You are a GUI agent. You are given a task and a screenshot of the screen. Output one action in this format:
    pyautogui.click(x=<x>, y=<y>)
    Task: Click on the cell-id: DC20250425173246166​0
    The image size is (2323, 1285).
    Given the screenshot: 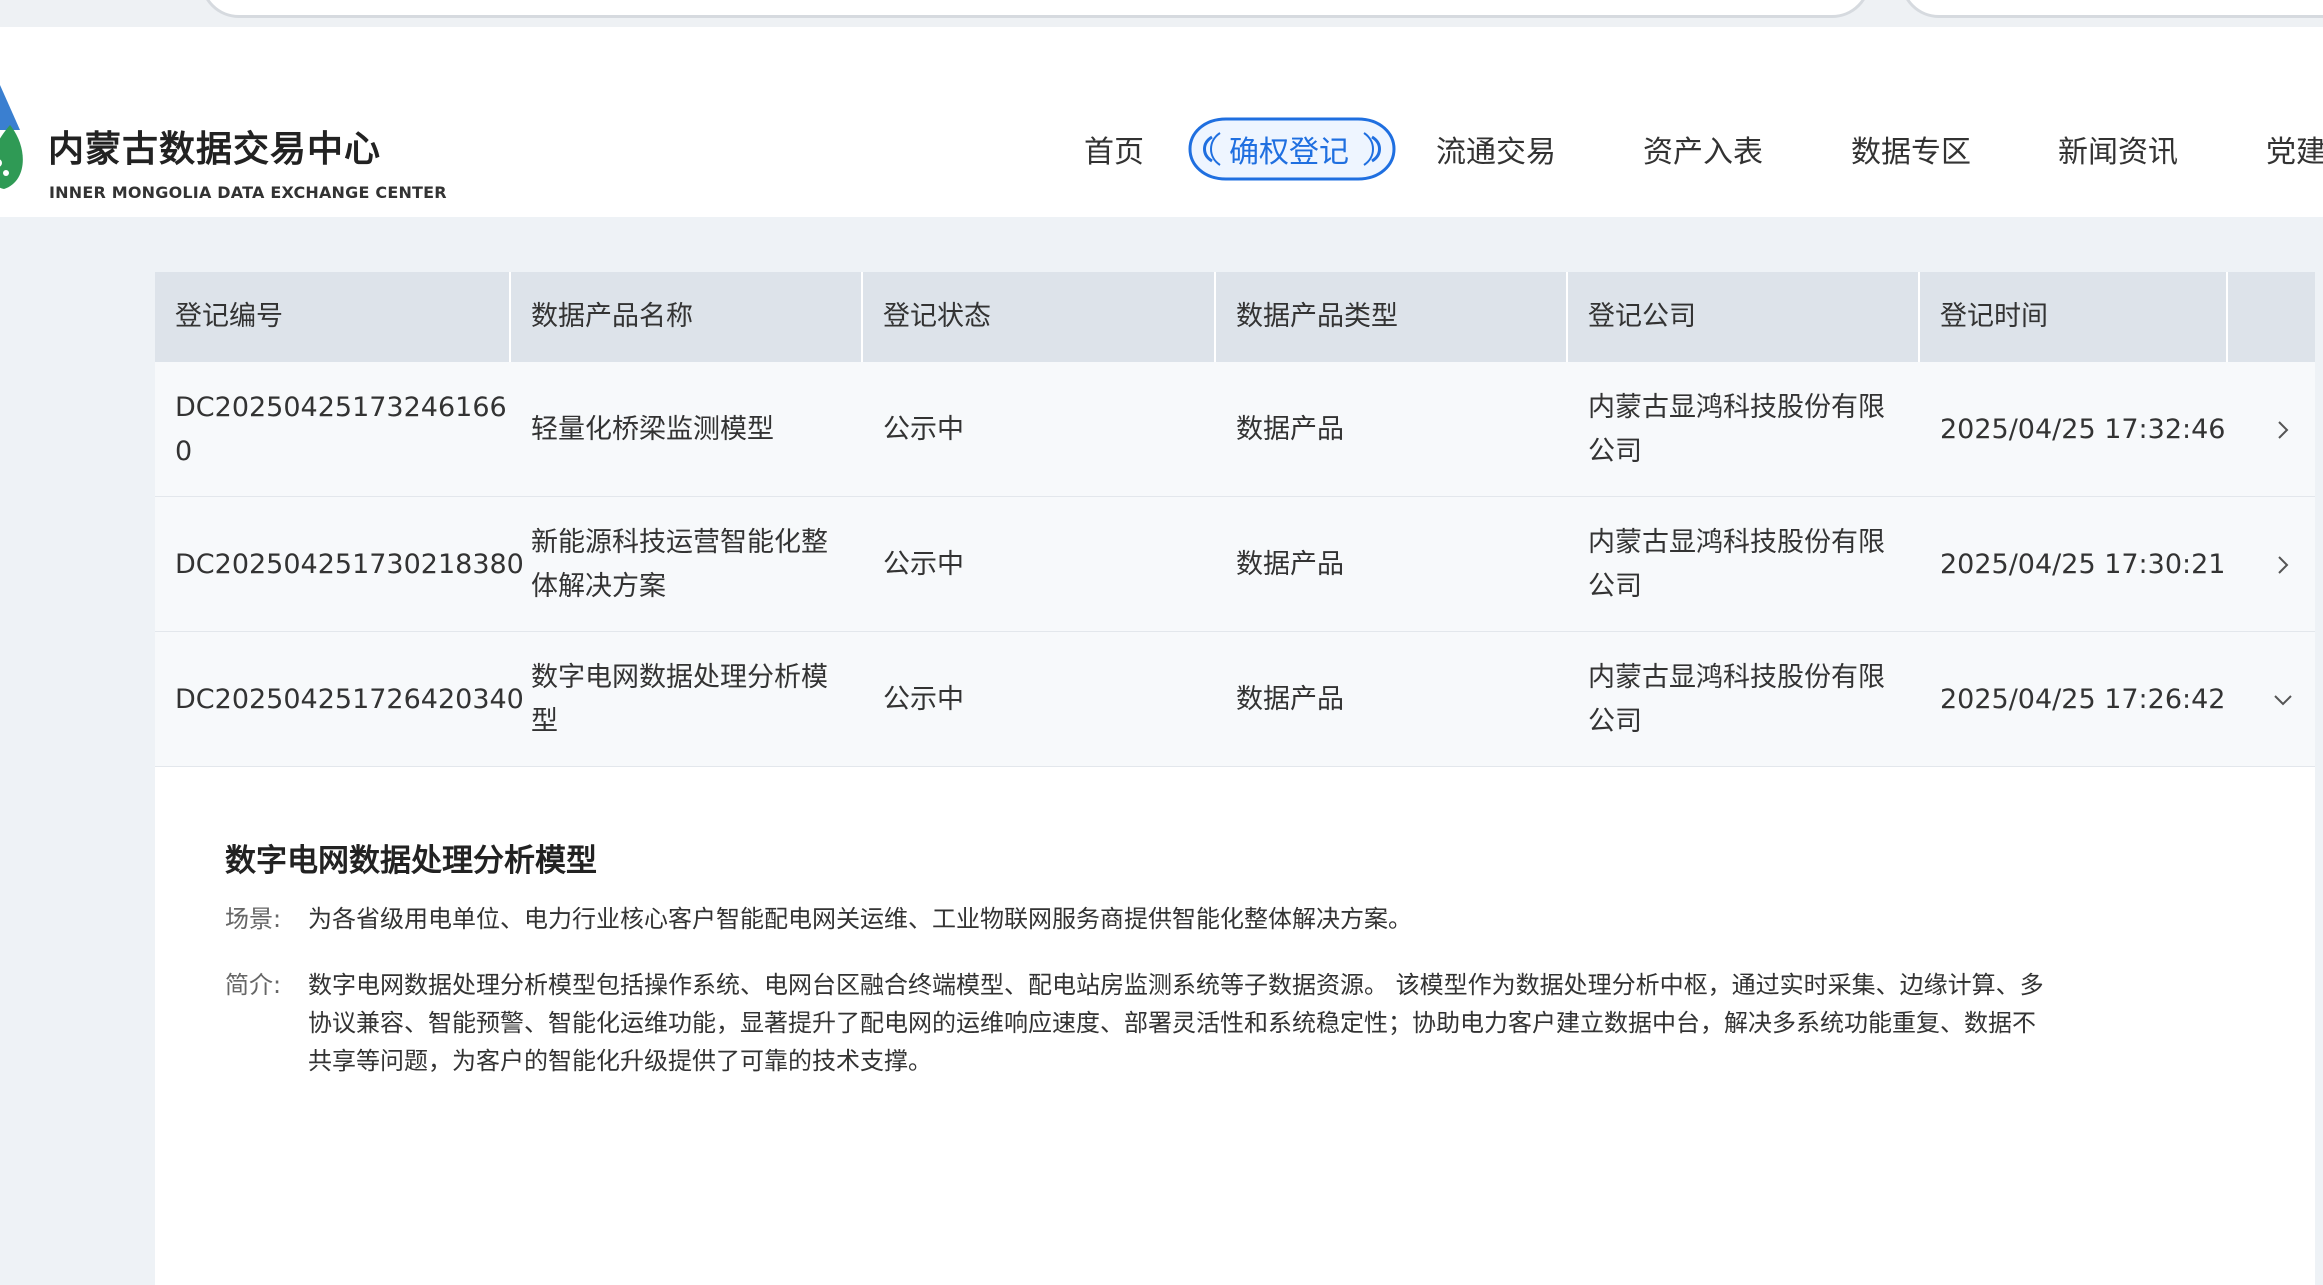 What is the action you would take?
    pyautogui.click(x=341, y=429)
    